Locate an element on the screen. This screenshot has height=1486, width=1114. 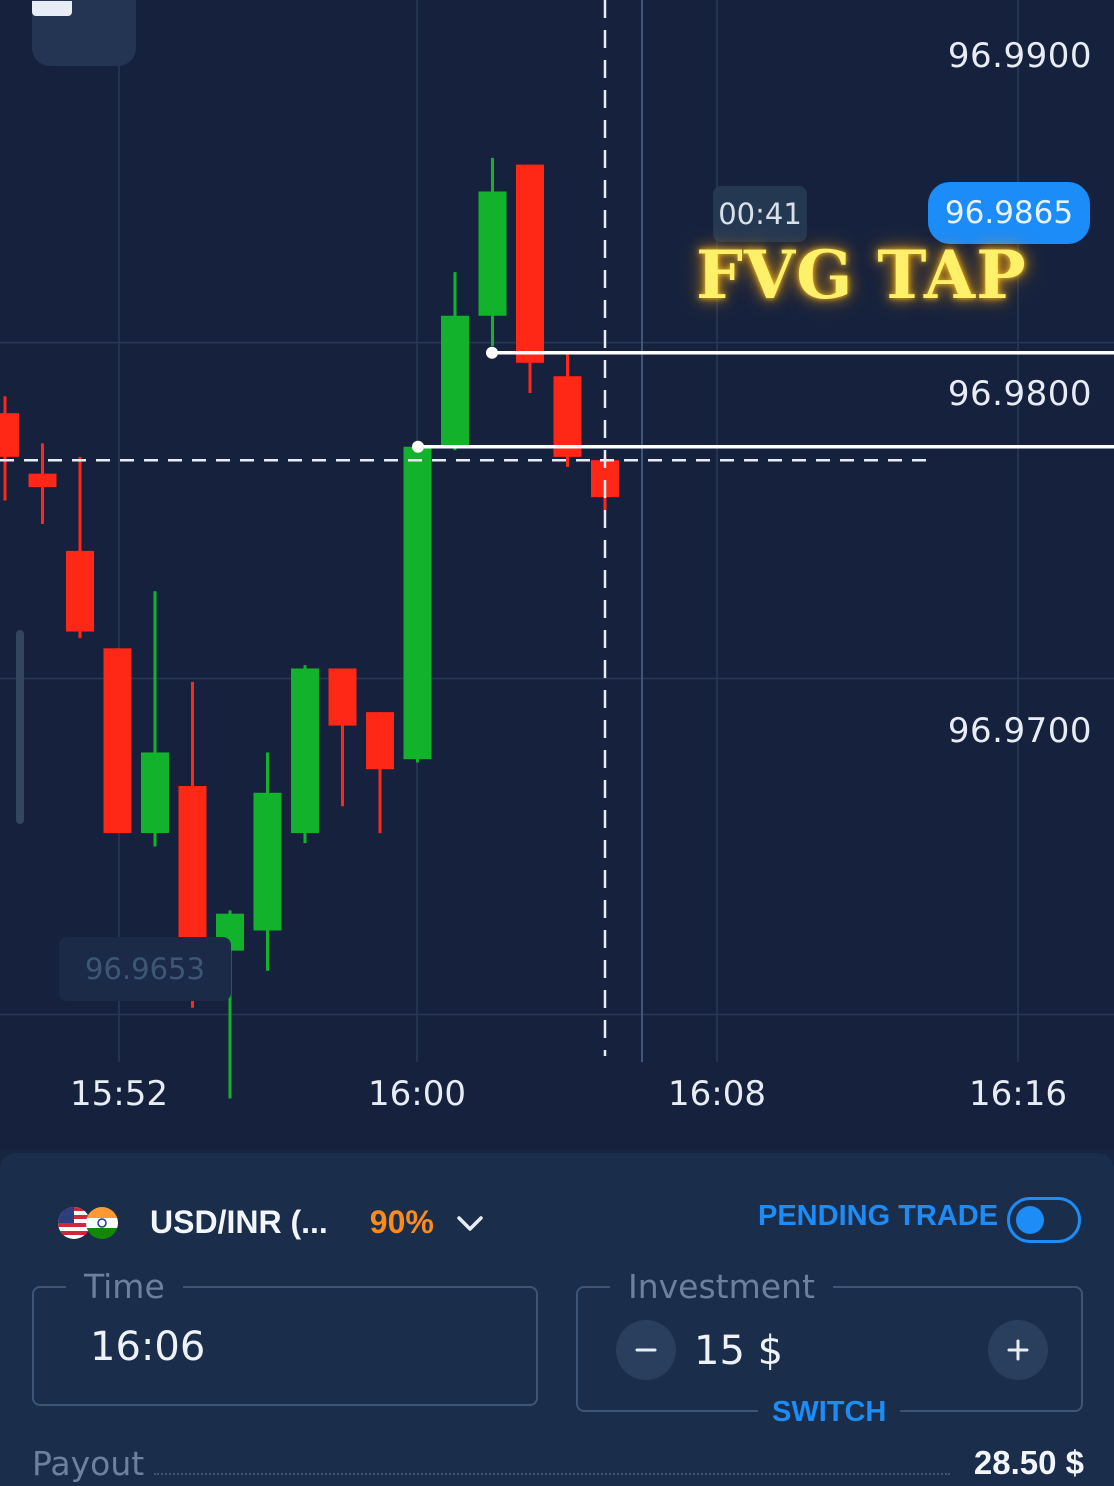
payout-percent: 90% is located at coordinates (401, 1221).